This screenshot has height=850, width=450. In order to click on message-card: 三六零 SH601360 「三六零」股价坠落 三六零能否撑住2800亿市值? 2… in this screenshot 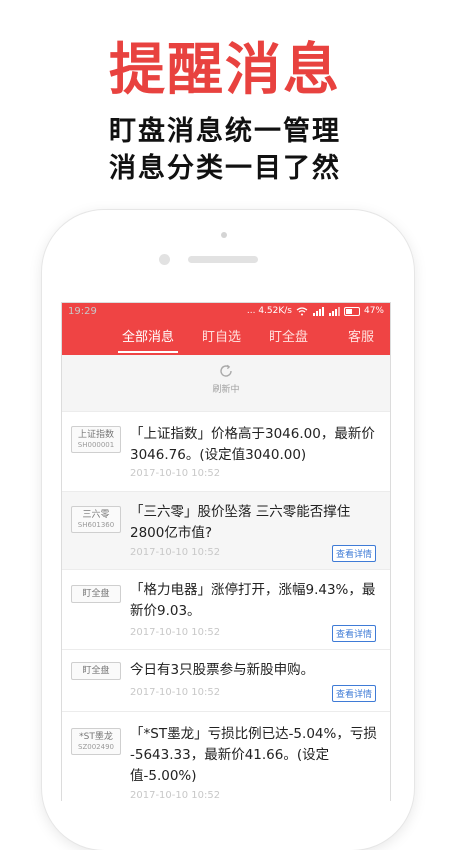, I will do `click(226, 530)`.